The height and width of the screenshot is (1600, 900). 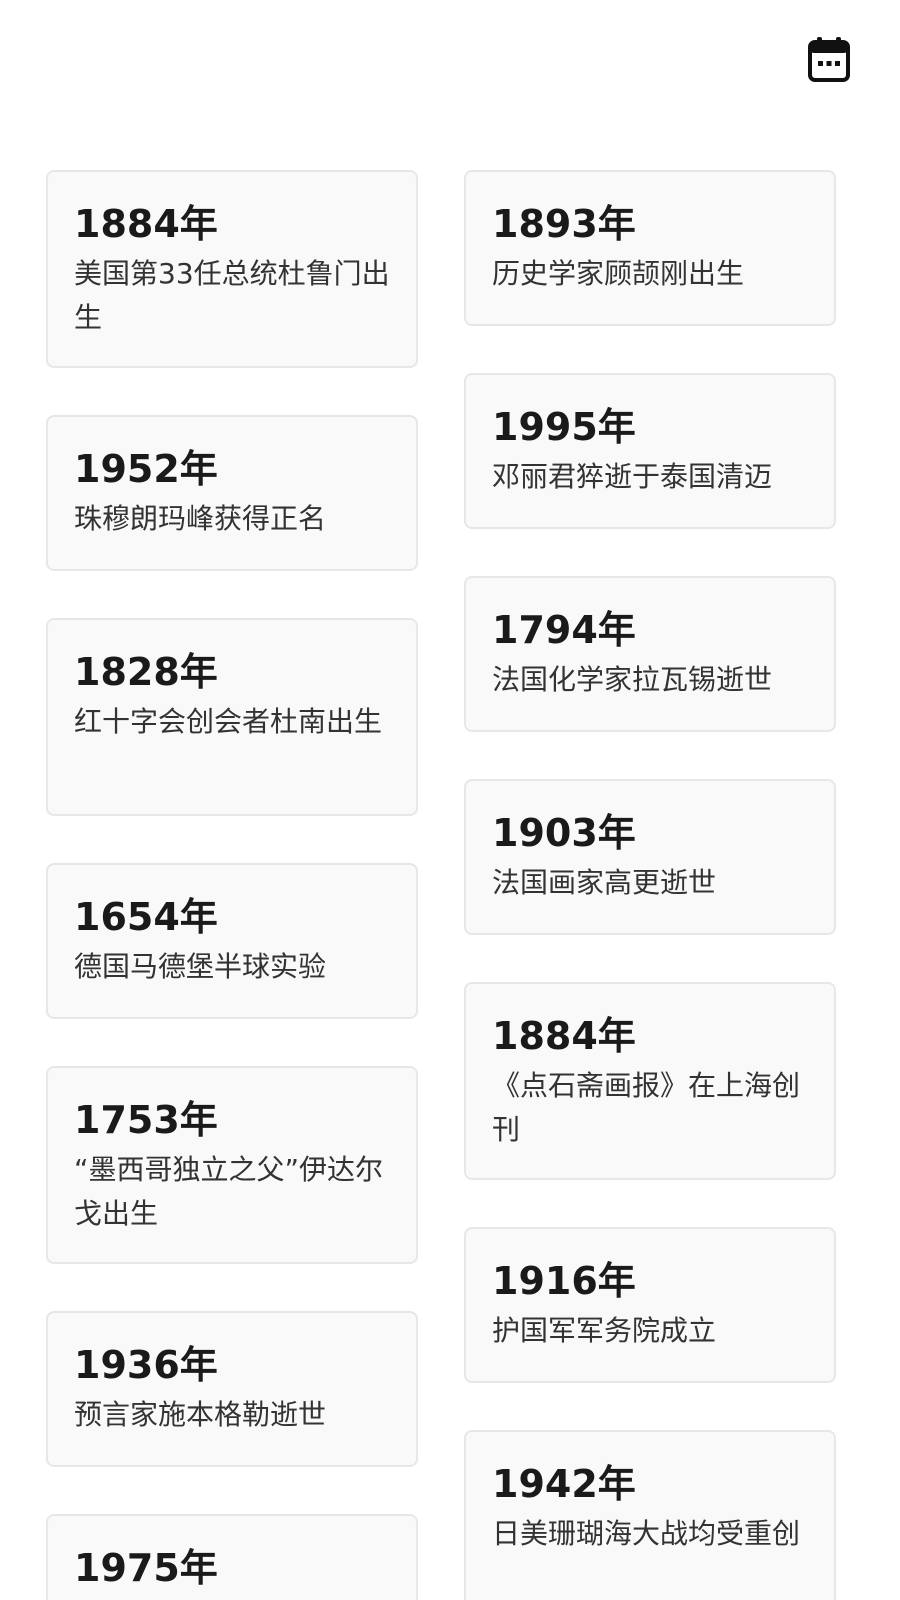 What do you see at coordinates (604, 1330) in the screenshot?
I see `event-description: 护国军军务院成立` at bounding box center [604, 1330].